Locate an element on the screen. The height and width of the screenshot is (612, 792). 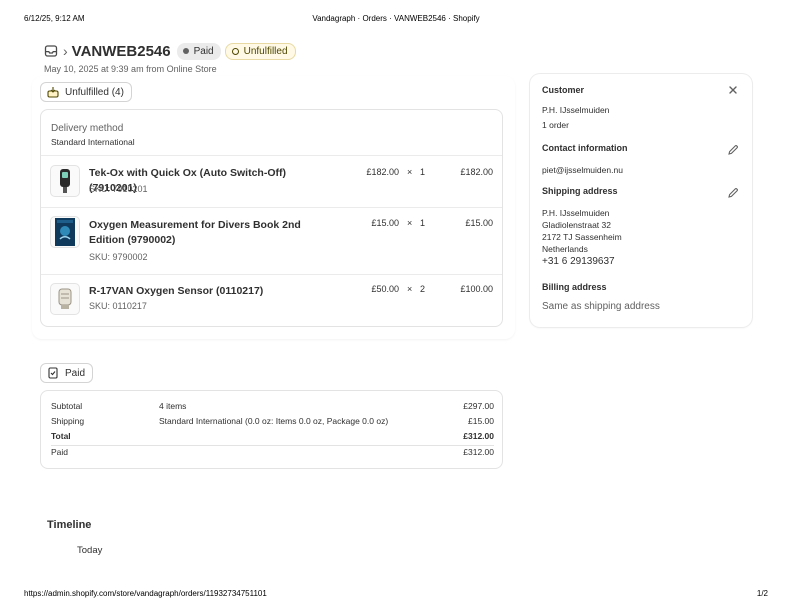
shipping-address-title: Shipping address is located at coordinates (580, 191).